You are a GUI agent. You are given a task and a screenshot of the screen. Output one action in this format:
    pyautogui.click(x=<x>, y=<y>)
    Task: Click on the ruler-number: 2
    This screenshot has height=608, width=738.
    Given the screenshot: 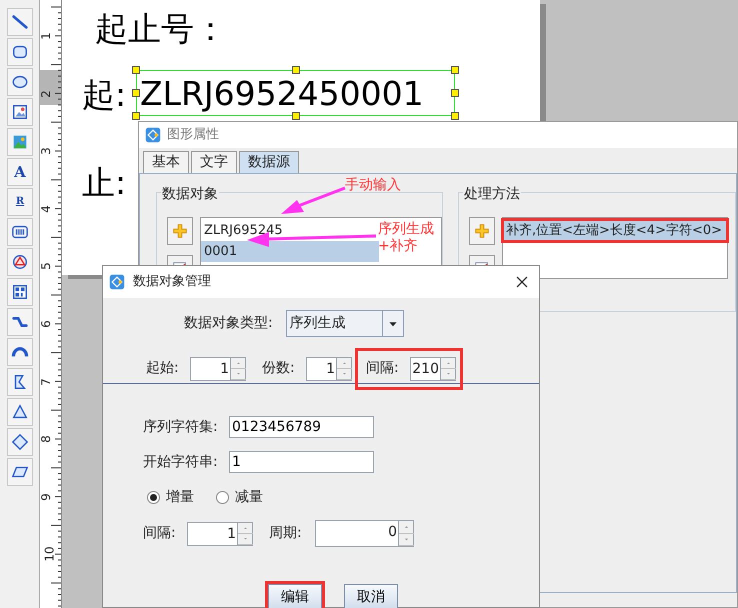 What is the action you would take?
    pyautogui.click(x=46, y=94)
    